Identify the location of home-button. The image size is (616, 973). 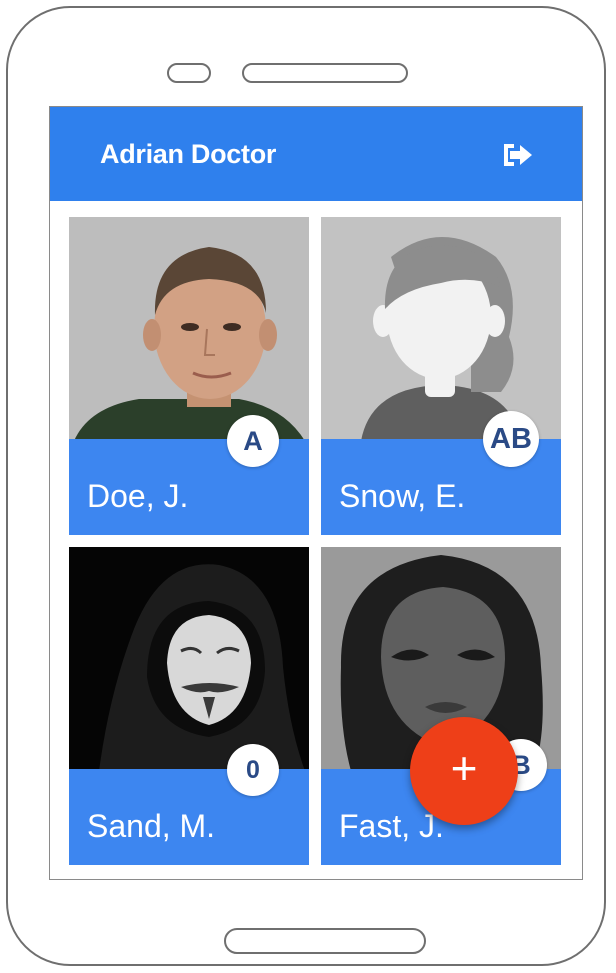
(325, 941).